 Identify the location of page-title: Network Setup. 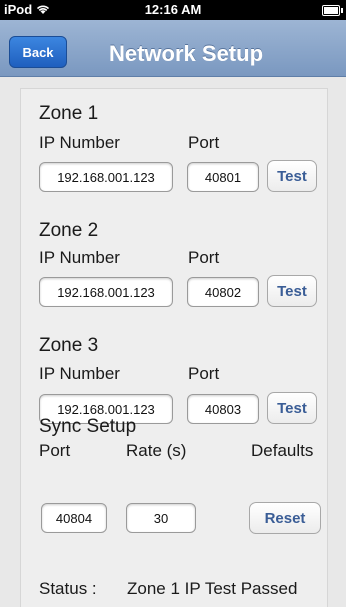
(186, 53).